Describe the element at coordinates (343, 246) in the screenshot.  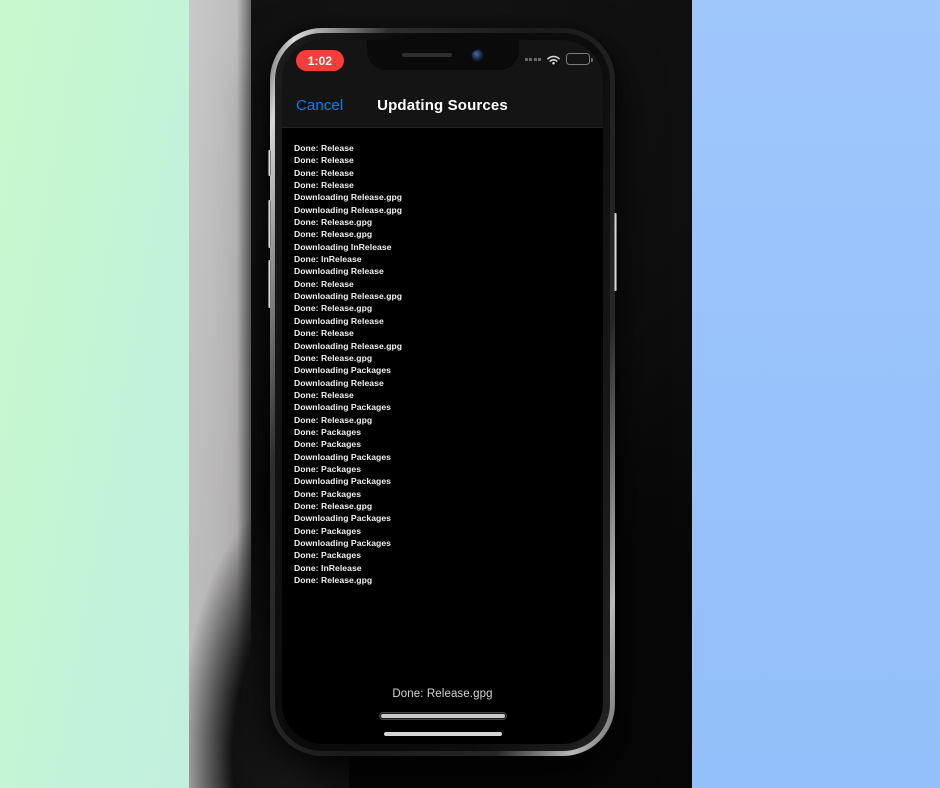
I see `log-line: Downloading InRelease` at that location.